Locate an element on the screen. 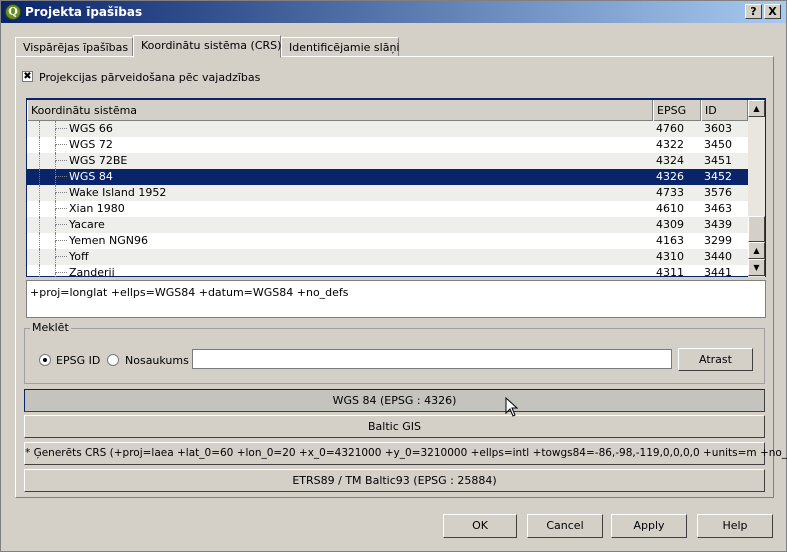 This screenshot has height=552, width=787. scroll-up-icon: ▲ is located at coordinates (756, 108).